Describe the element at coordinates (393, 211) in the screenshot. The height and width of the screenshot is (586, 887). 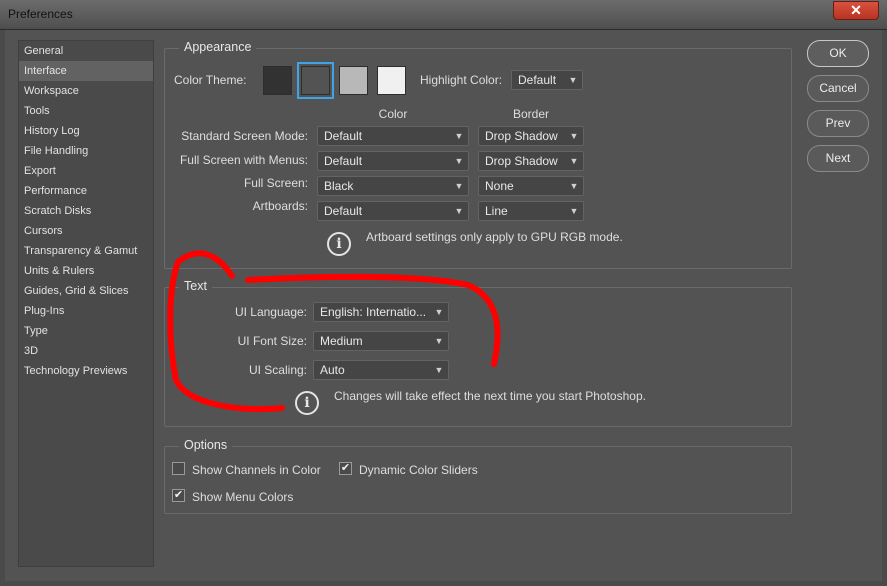
I see `artboards-color-select: Default ▼` at that location.